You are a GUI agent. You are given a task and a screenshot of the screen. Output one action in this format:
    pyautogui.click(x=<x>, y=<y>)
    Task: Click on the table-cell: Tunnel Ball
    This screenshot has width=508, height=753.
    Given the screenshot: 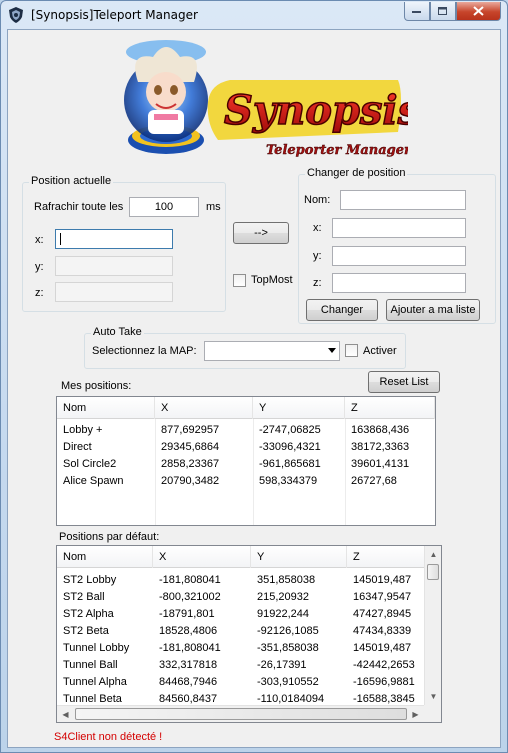 What is the action you would take?
    pyautogui.click(x=90, y=665)
    